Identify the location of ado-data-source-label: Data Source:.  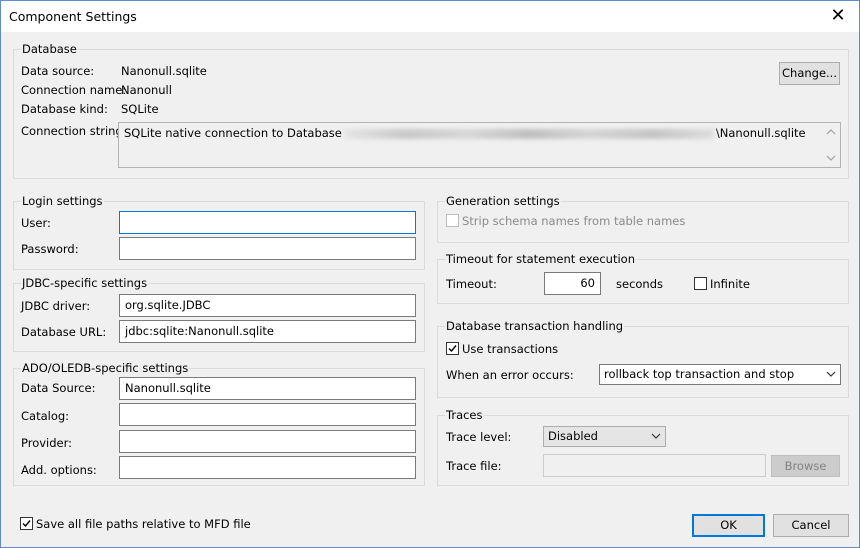
(58, 388).